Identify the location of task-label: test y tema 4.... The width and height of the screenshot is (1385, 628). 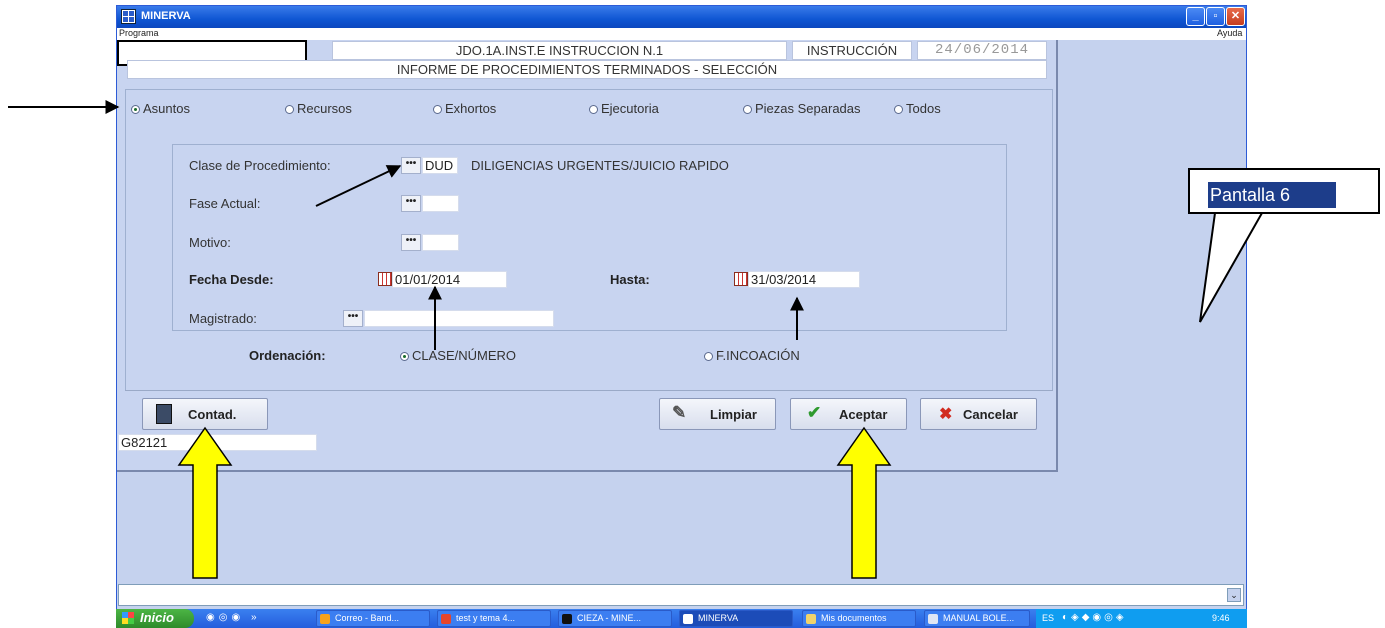
(486, 618).